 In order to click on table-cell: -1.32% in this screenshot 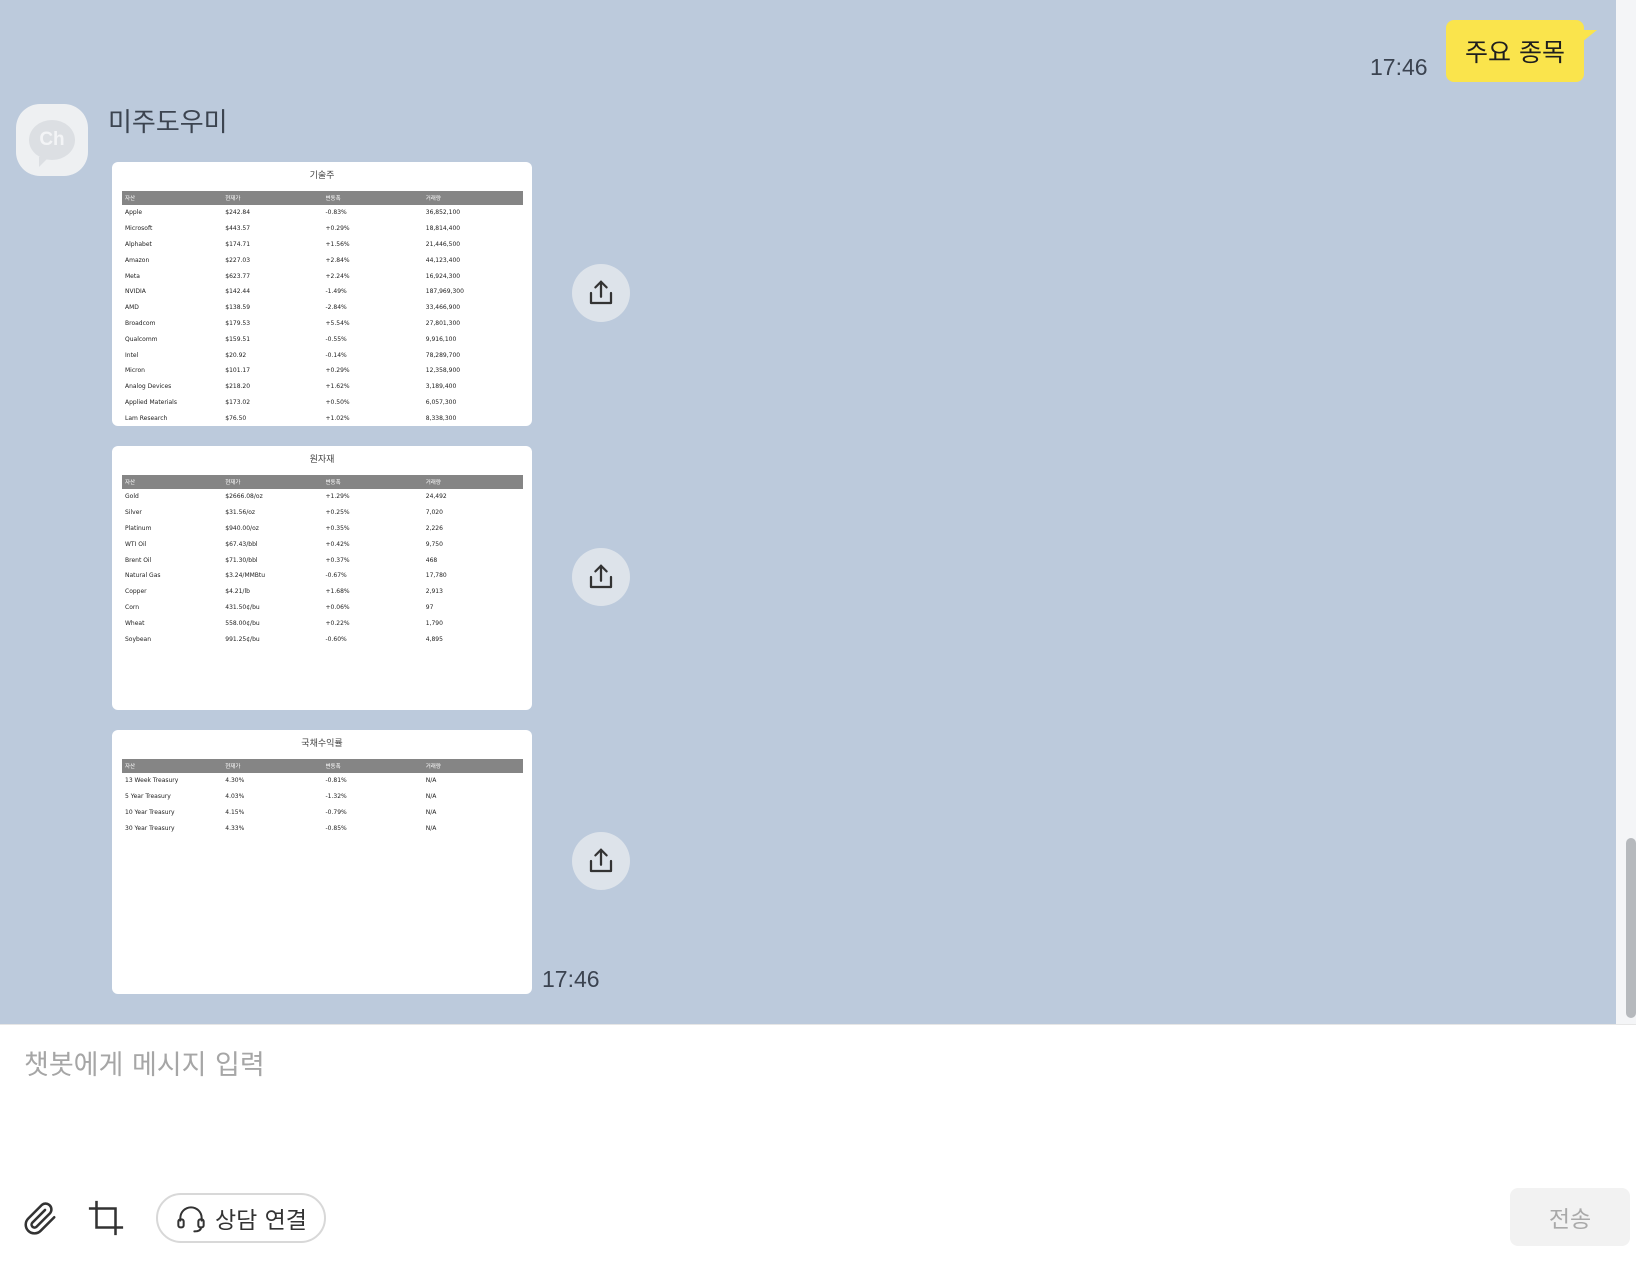, I will do `click(336, 797)`.